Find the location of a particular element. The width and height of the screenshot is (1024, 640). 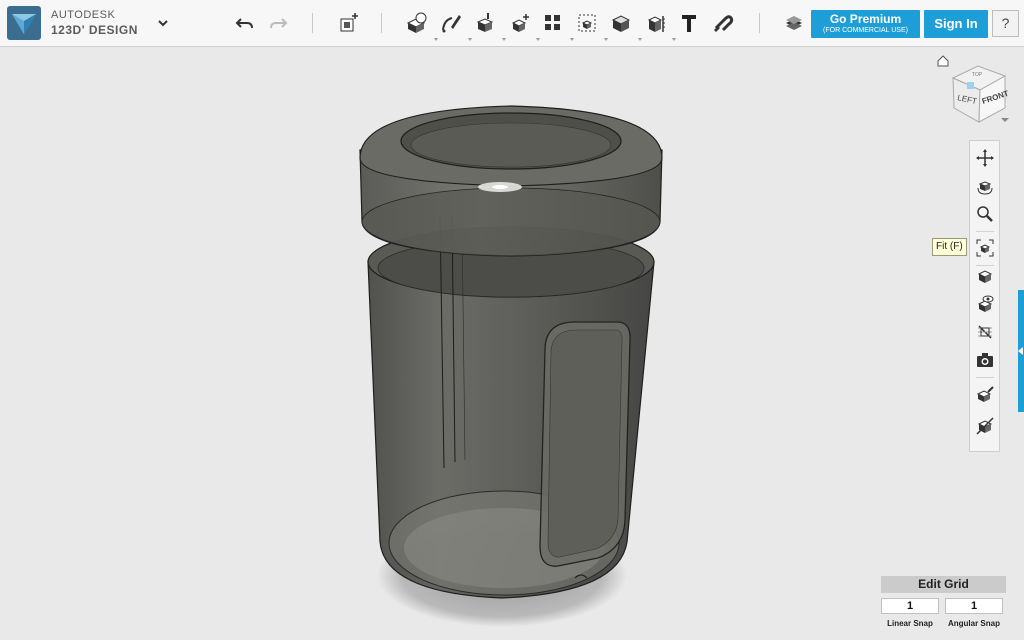

expand-arrow-icon is located at coordinates (1020, 351).